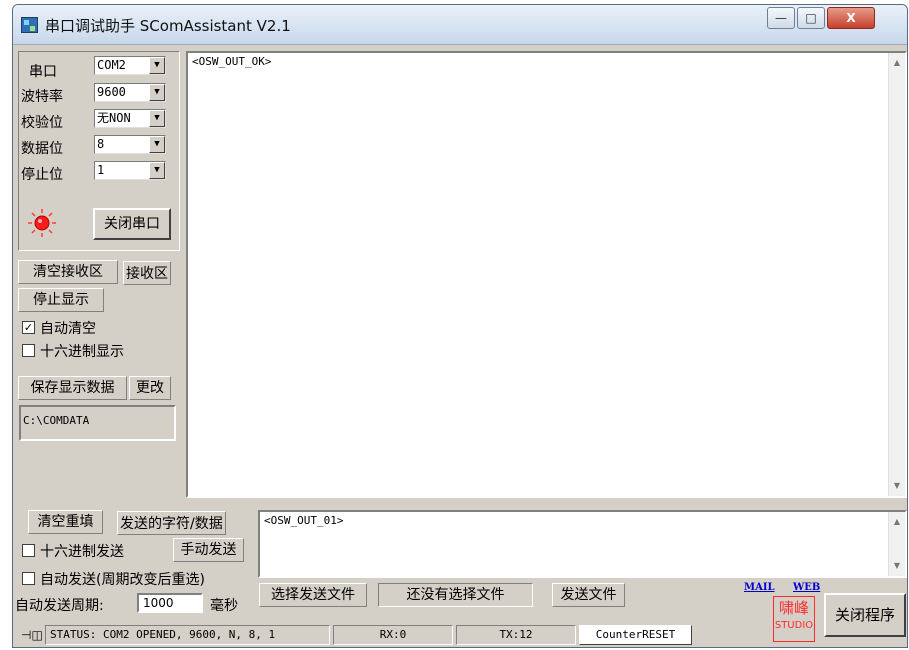 The width and height of the screenshot is (909, 650). I want to click on period-unit-label: 毫秒, so click(224, 606).